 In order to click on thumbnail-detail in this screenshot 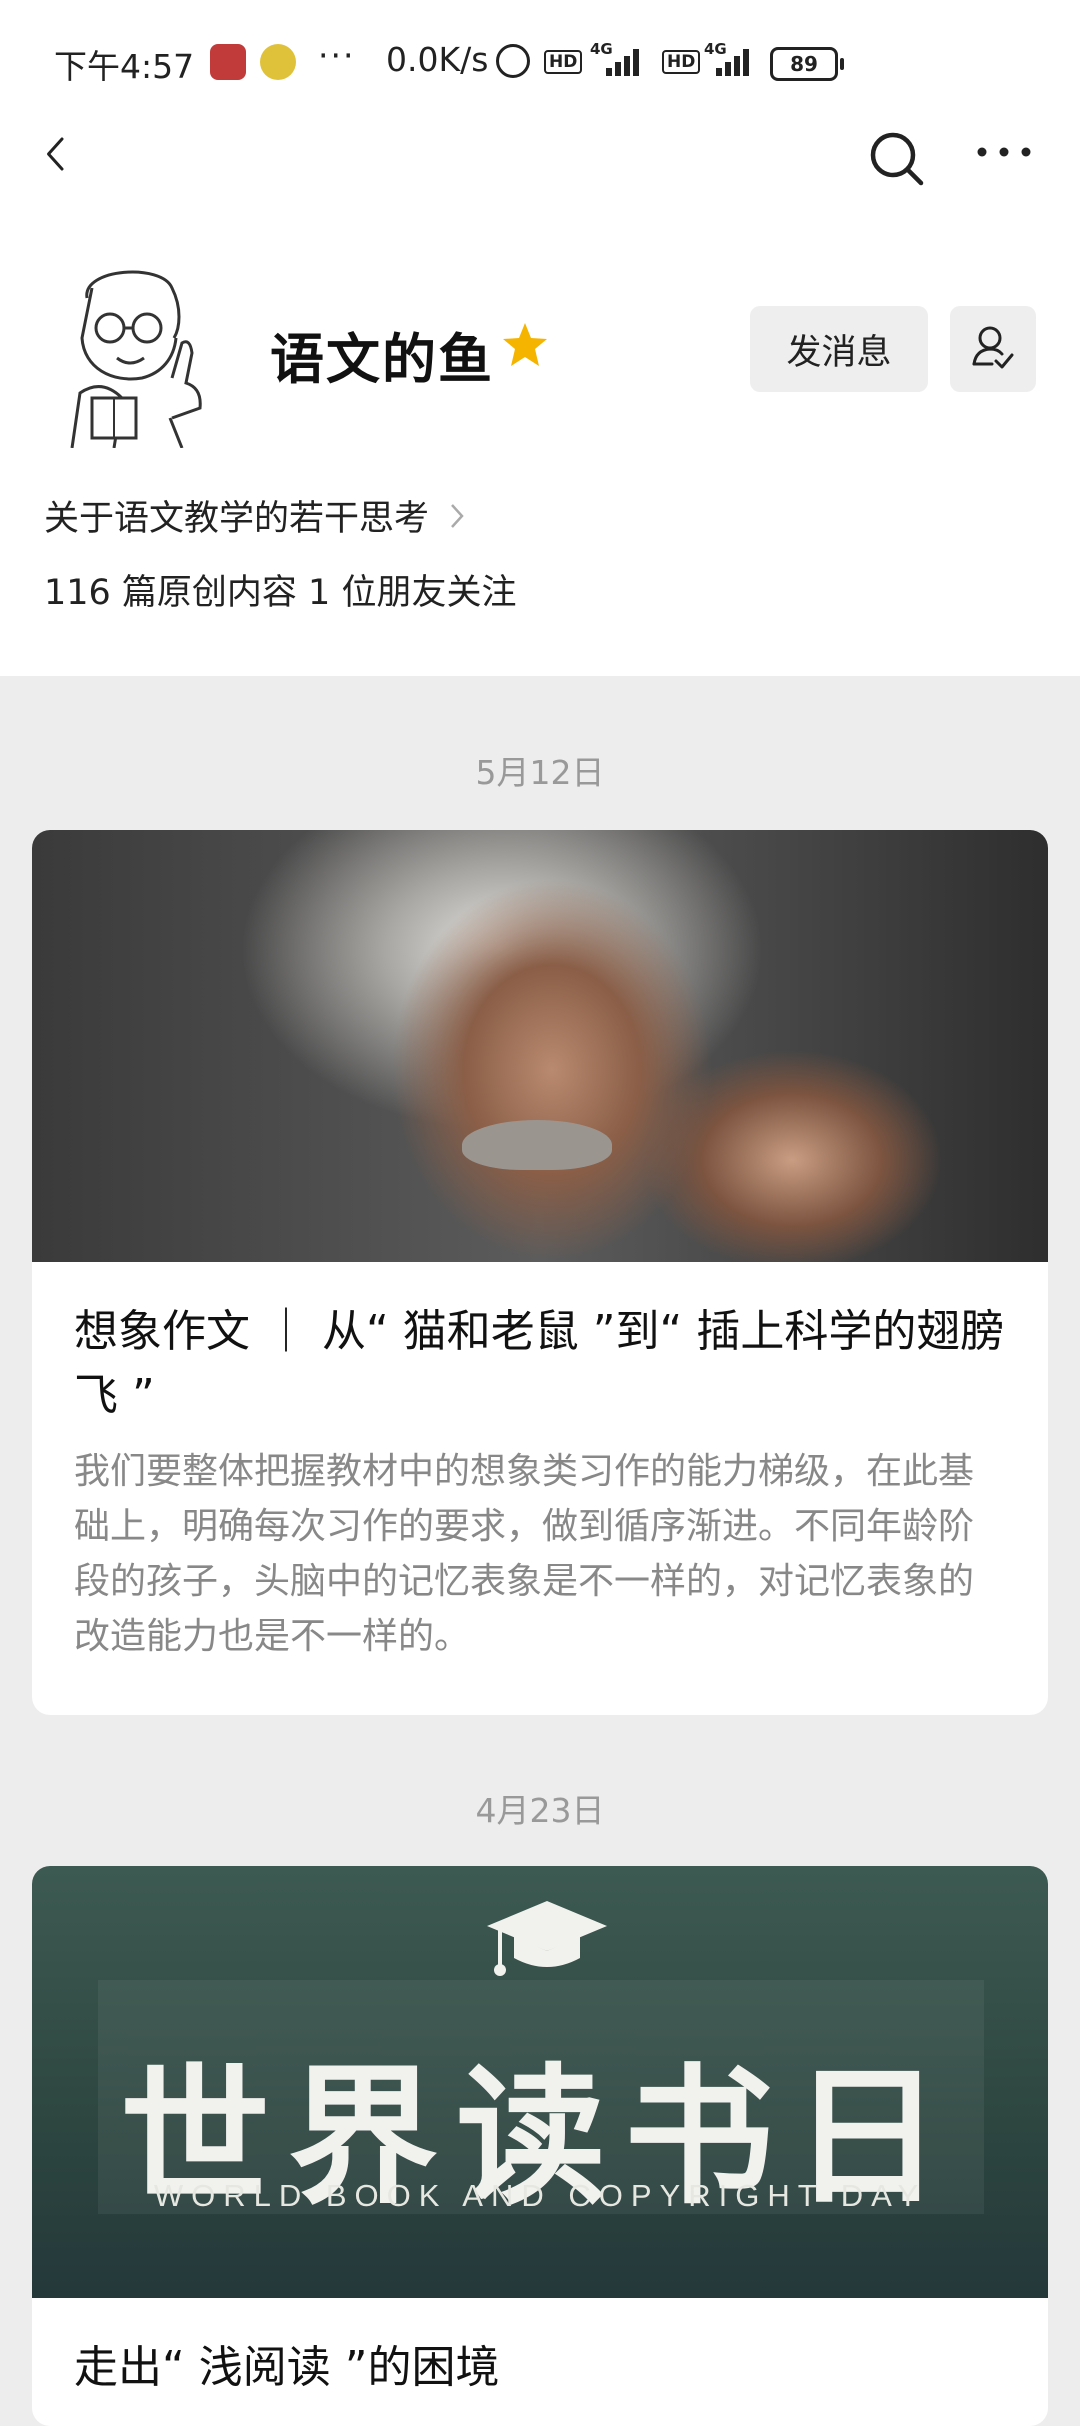, I will do `click(537, 1145)`.